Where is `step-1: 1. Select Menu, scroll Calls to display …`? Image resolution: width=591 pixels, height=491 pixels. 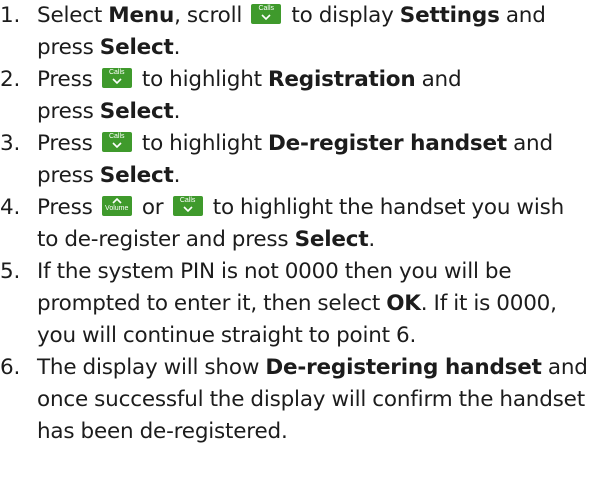 step-1: 1. Select Menu, scroll Calls to display … is located at coordinates (295, 32).